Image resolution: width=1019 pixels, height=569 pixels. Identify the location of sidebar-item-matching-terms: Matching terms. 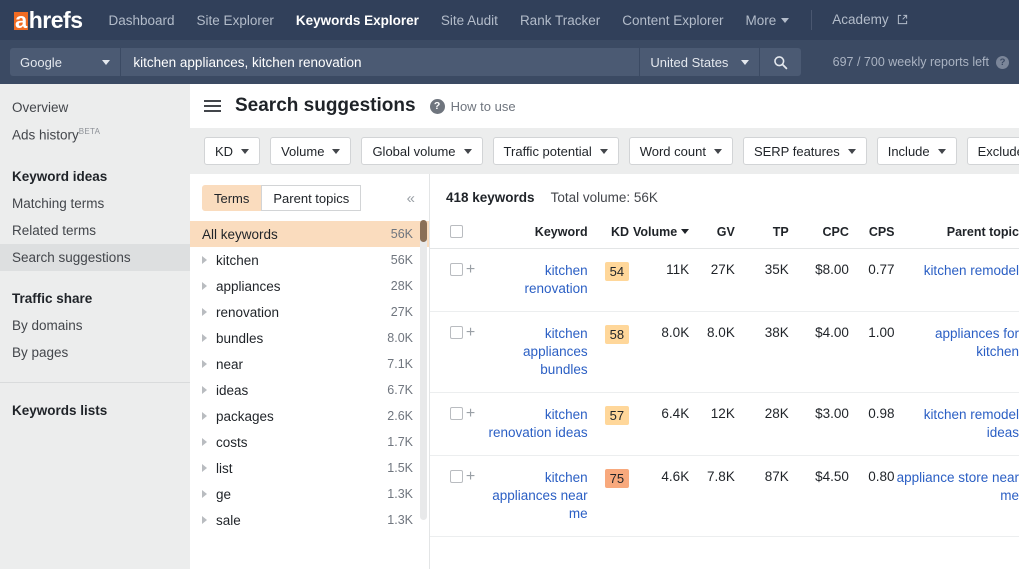
(95, 203).